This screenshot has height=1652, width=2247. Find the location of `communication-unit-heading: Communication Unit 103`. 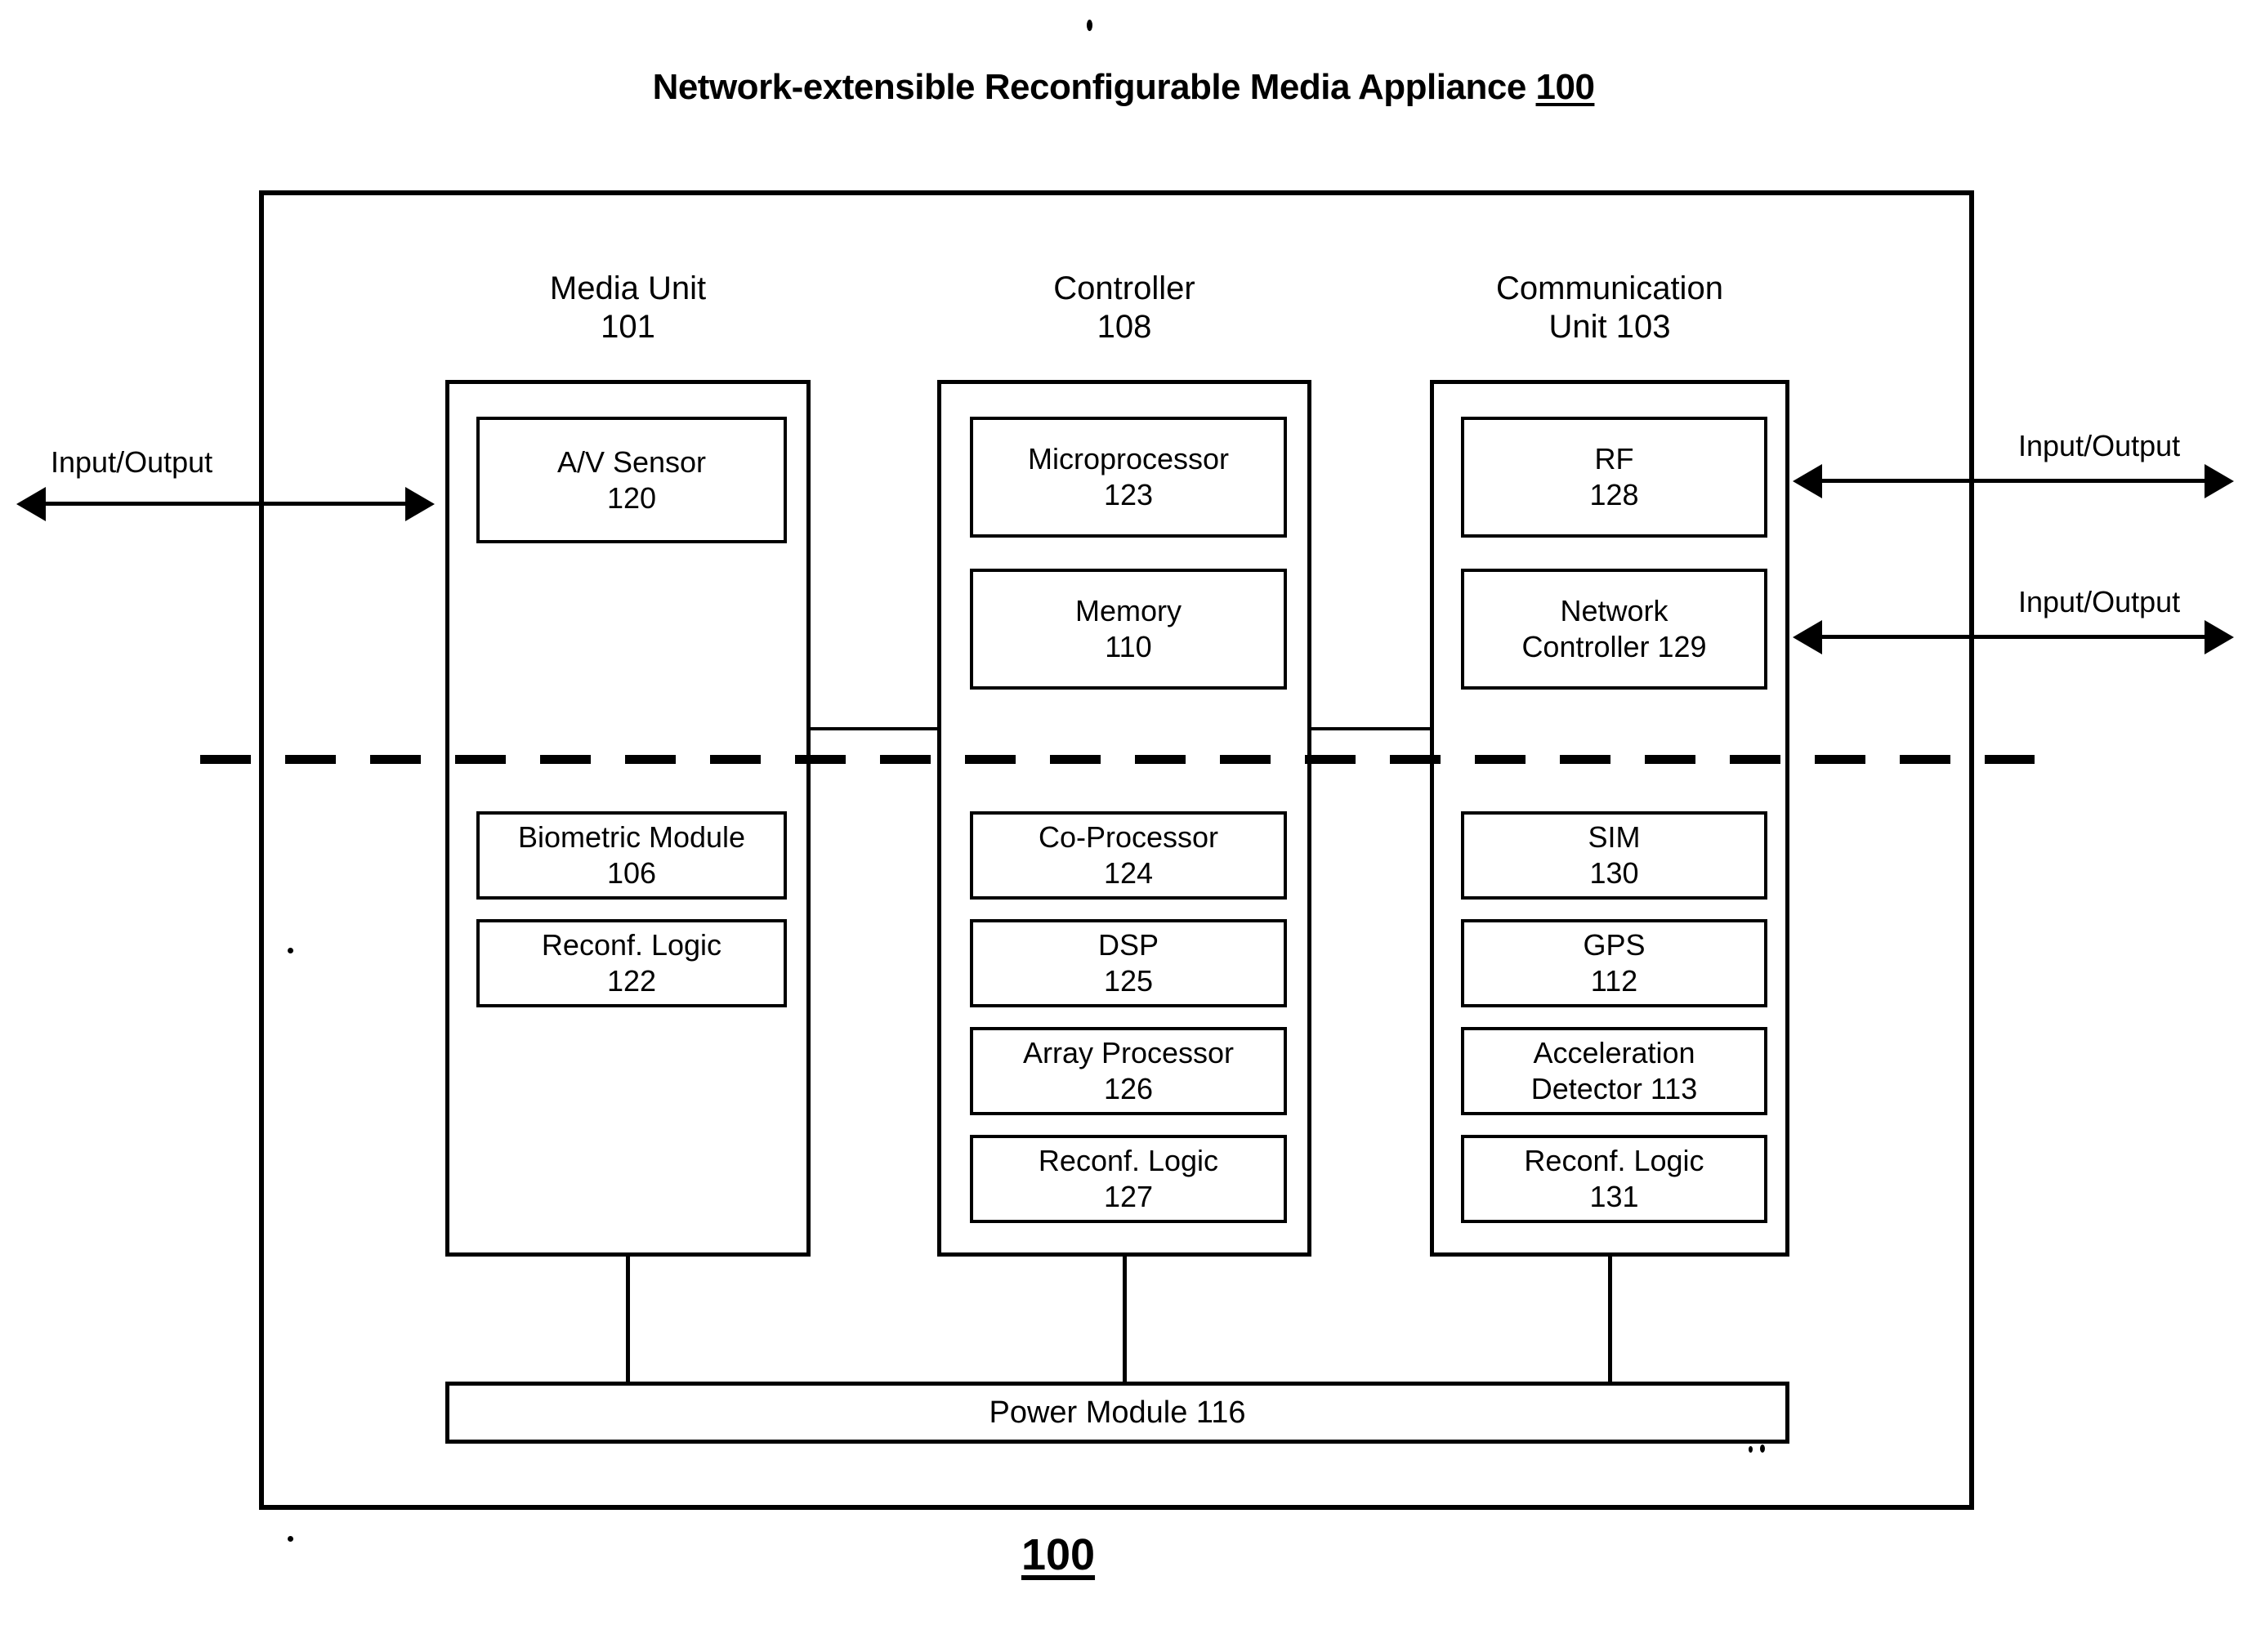

communication-unit-heading: Communication Unit 103 is located at coordinates (1609, 308).